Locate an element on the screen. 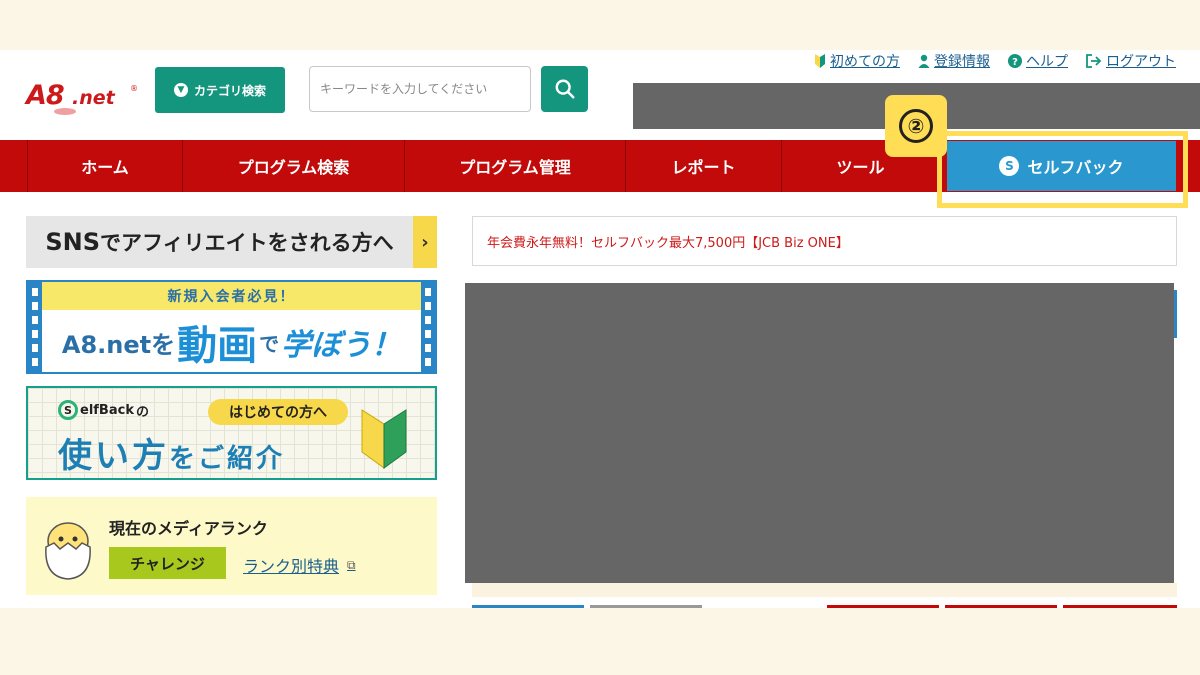 The height and width of the screenshot is (675, 1200). chevron-down-icon: ▼ is located at coordinates (180, 90).